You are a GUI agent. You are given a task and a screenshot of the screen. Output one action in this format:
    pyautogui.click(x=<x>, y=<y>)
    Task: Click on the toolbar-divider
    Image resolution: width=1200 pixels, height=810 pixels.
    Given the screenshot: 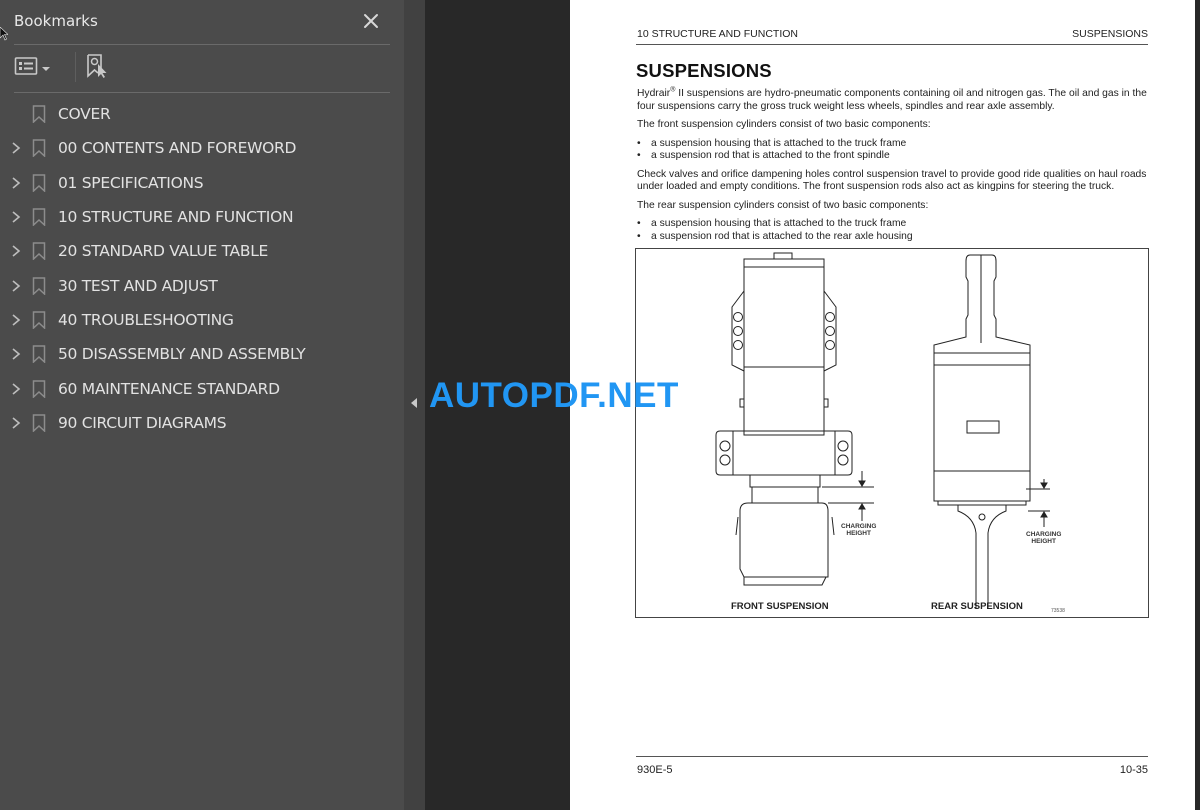 What is the action you would take?
    pyautogui.click(x=202, y=92)
    